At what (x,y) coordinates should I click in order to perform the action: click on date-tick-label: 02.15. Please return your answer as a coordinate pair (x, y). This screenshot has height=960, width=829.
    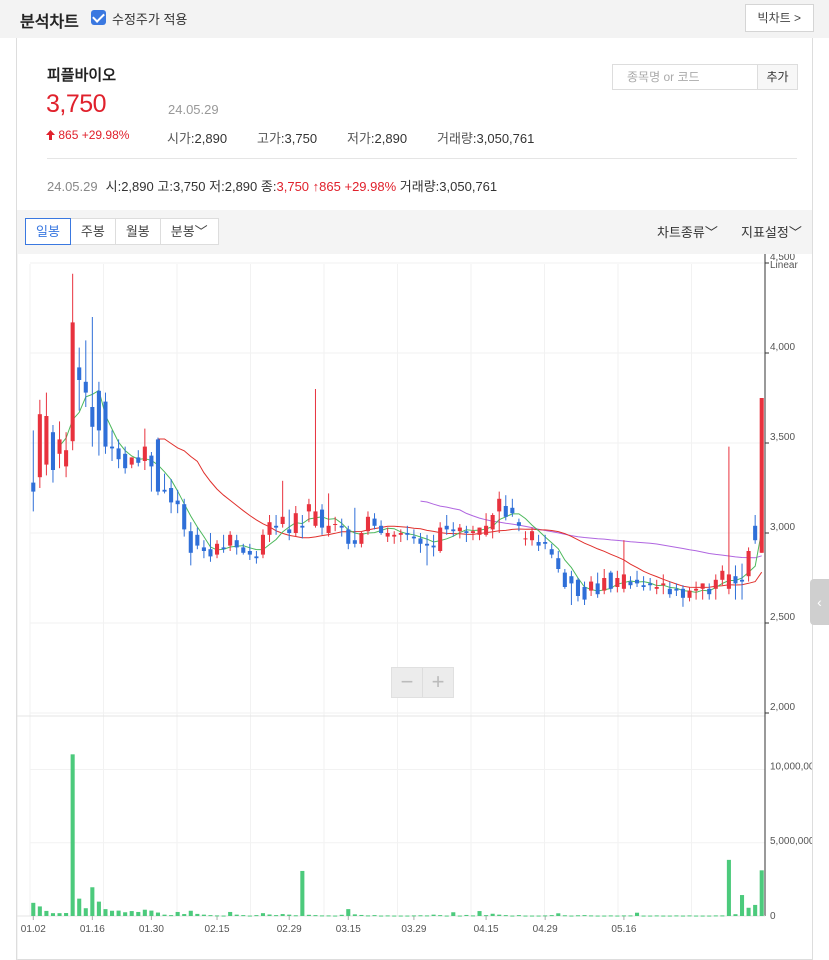
    Looking at the image, I should click on (217, 929).